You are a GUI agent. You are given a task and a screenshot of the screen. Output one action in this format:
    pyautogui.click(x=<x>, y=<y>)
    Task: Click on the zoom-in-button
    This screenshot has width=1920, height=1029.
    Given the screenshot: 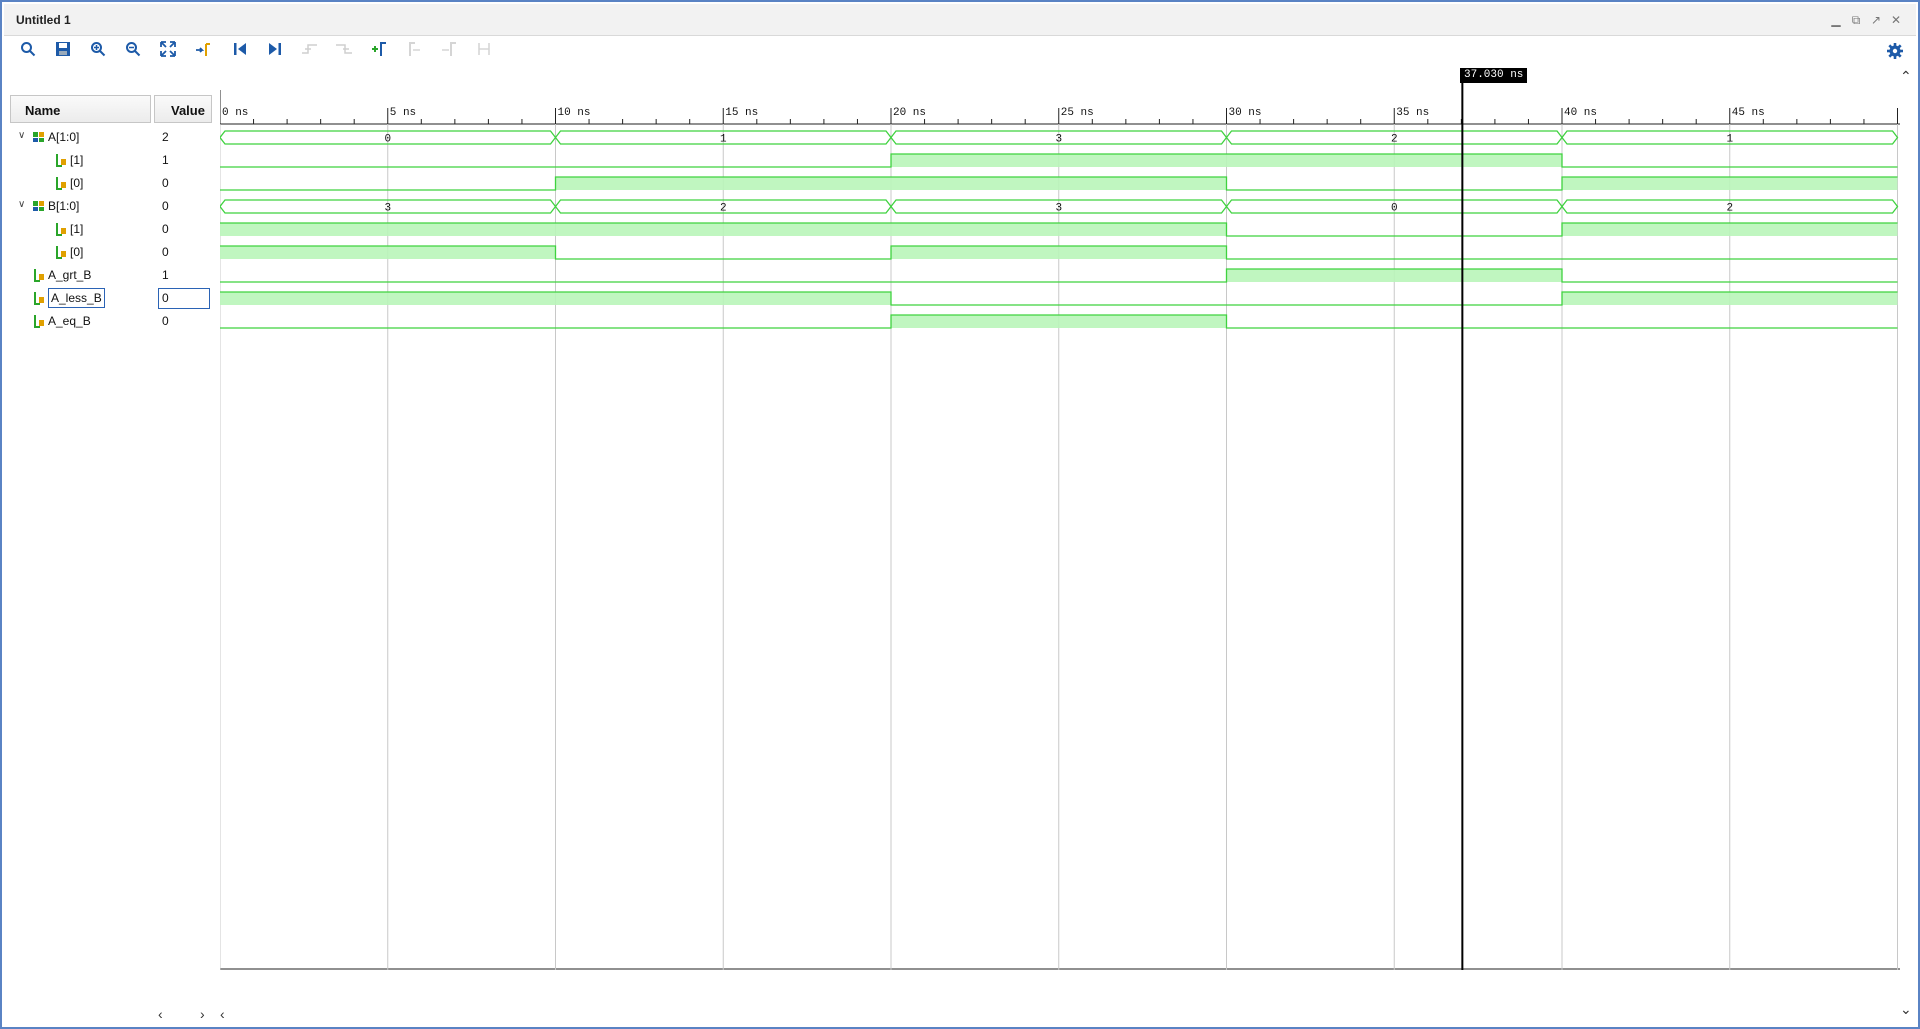 What is the action you would take?
    pyautogui.click(x=98, y=51)
    